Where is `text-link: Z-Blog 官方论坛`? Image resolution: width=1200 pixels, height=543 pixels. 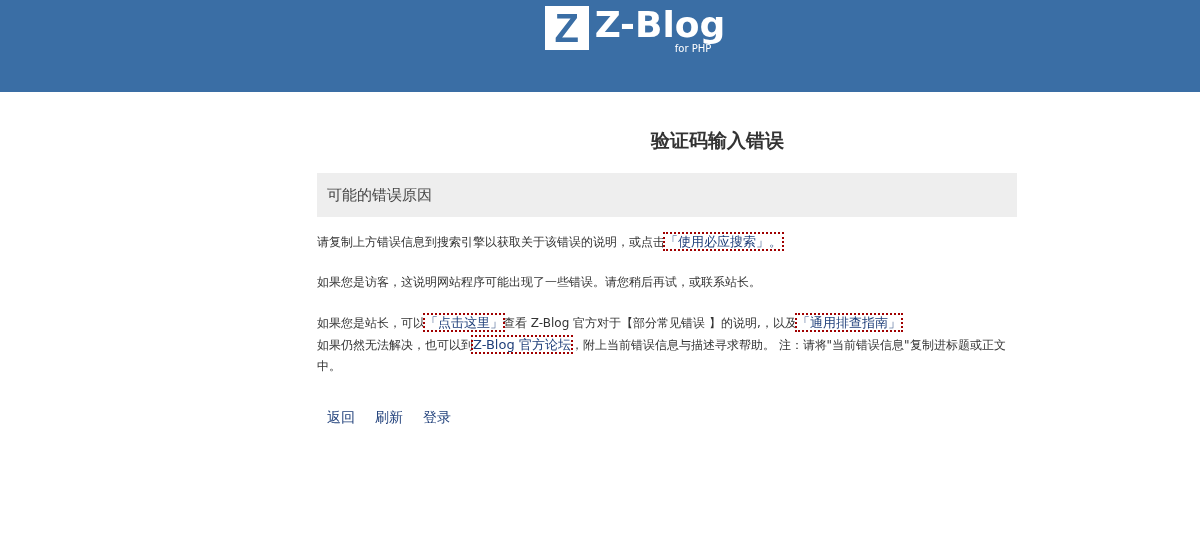
text-link: Z-Blog 官方论坛 is located at coordinates (522, 344).